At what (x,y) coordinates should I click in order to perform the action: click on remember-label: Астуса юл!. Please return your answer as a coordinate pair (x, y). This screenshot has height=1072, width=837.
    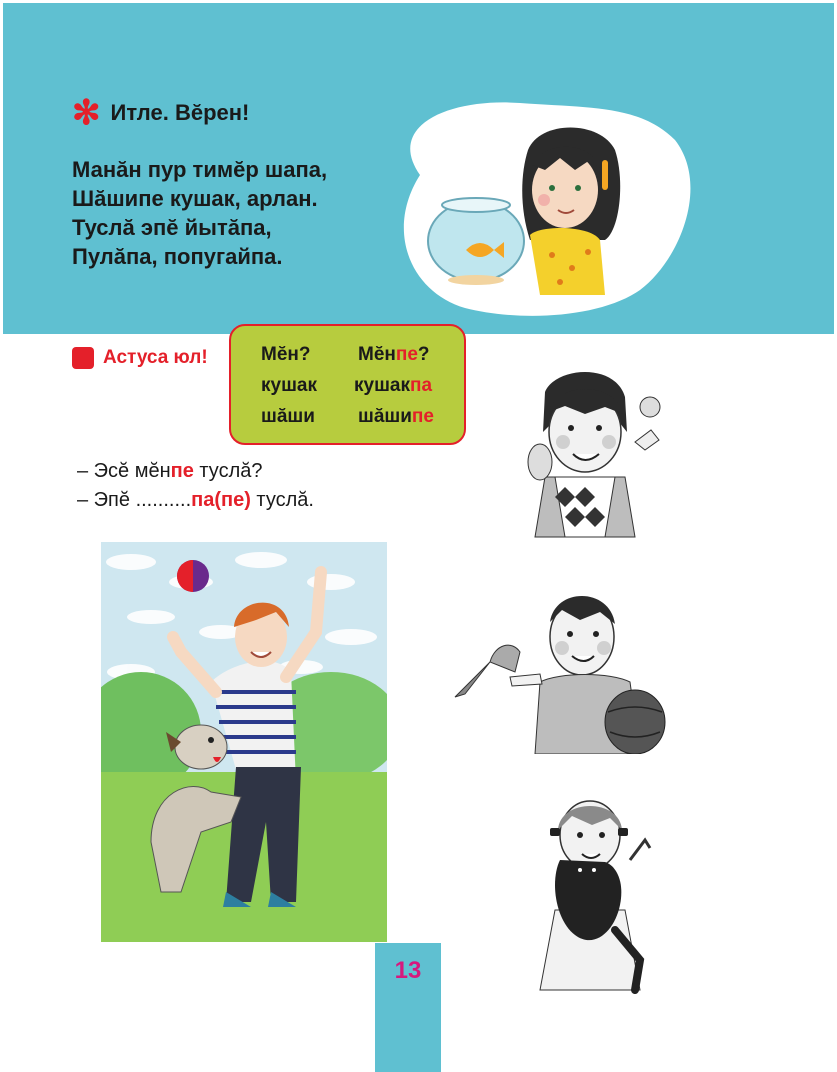
    Looking at the image, I should click on (155, 357).